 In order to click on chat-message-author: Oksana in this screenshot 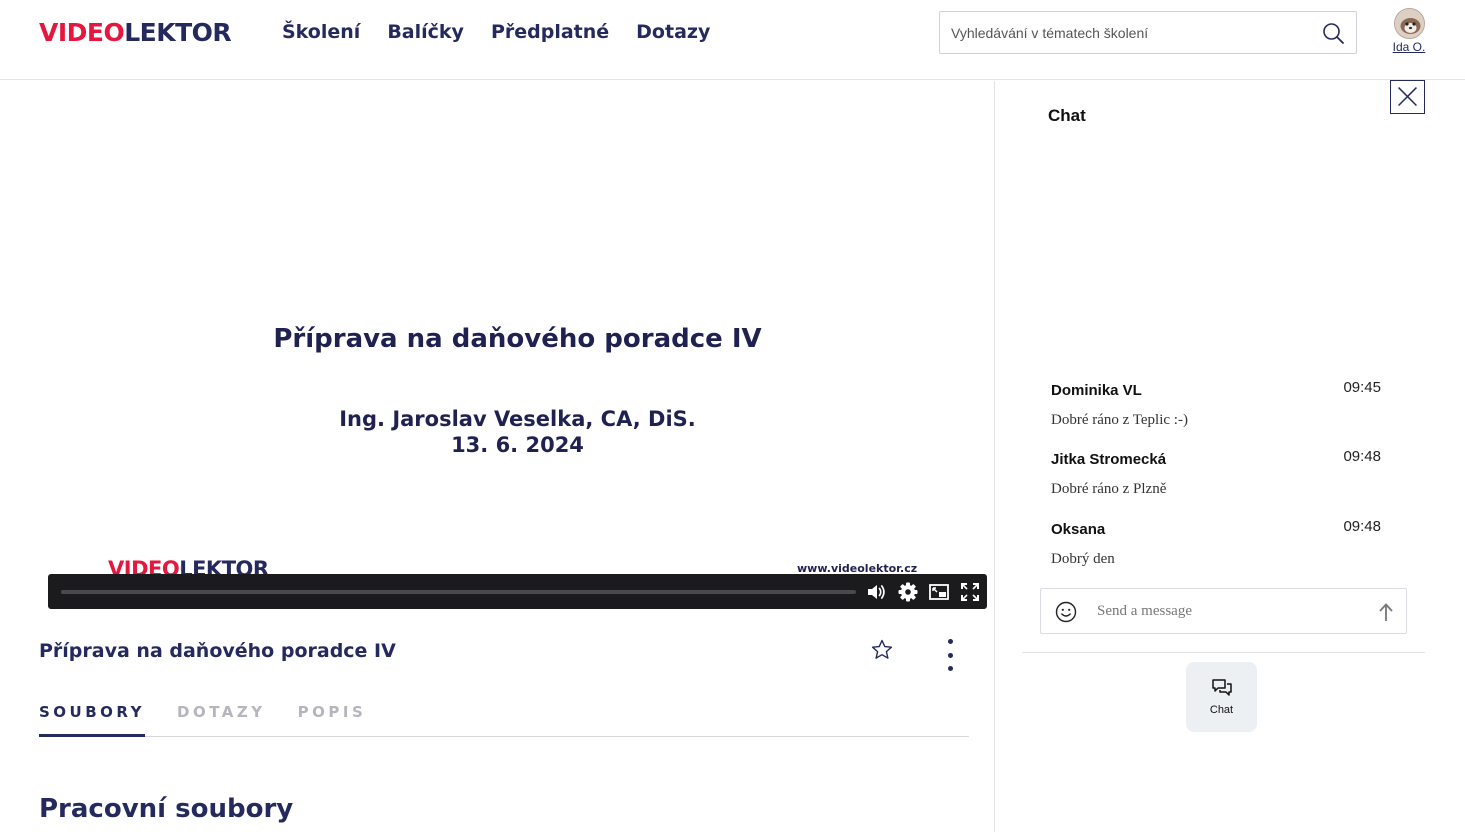, I will do `click(1078, 529)`.